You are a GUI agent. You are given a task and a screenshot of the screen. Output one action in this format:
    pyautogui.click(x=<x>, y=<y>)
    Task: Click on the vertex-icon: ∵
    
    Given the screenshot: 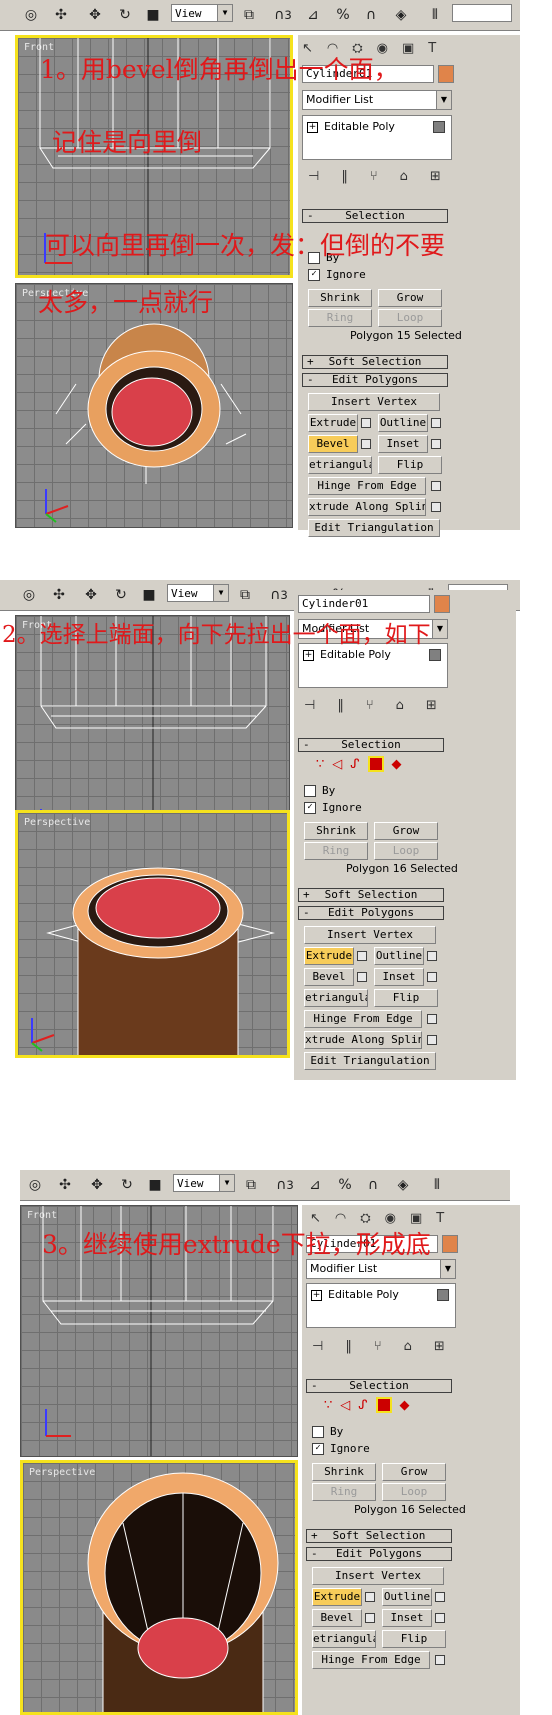 What is the action you would take?
    pyautogui.click(x=320, y=764)
    